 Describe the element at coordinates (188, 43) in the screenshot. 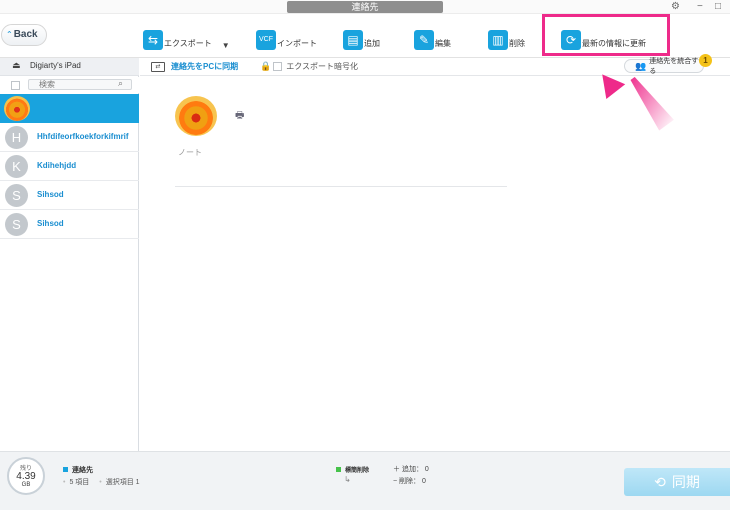

I see `export-label: エクスポート` at that location.